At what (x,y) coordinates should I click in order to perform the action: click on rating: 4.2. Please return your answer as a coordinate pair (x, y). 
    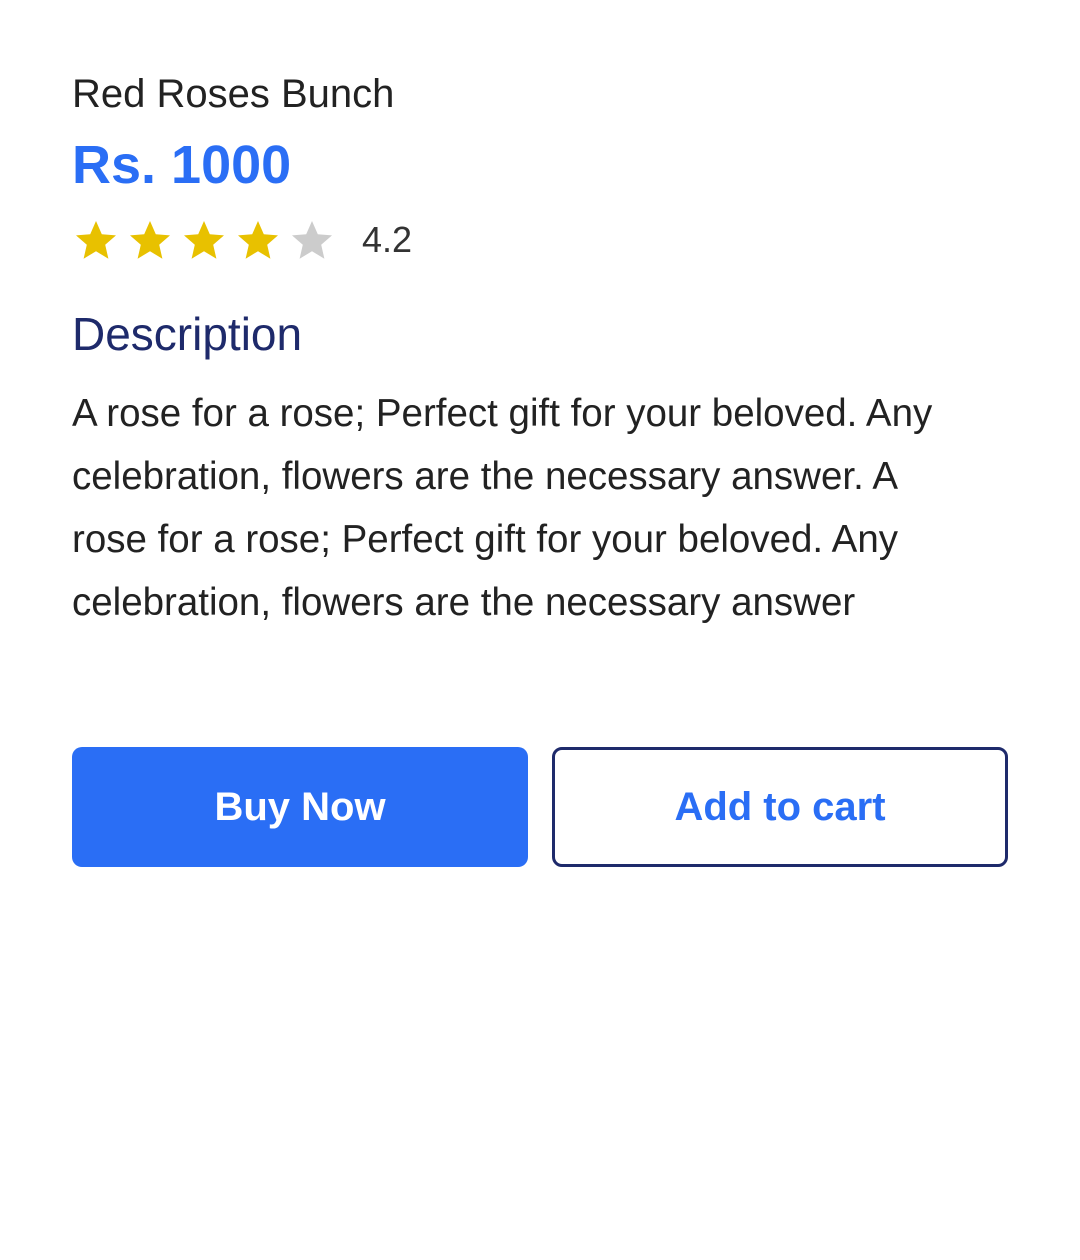
    Looking at the image, I should click on (242, 240).